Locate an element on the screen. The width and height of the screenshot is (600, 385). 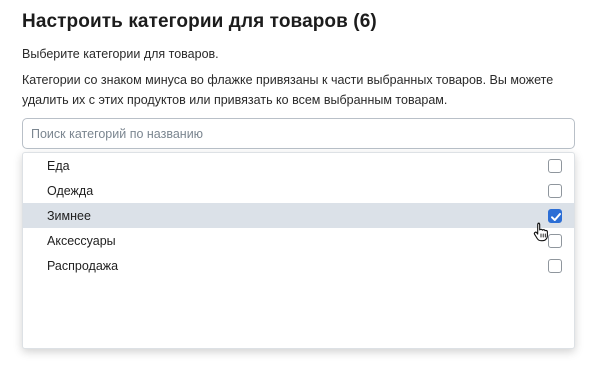
hand-pointer-icon is located at coordinates (540, 232).